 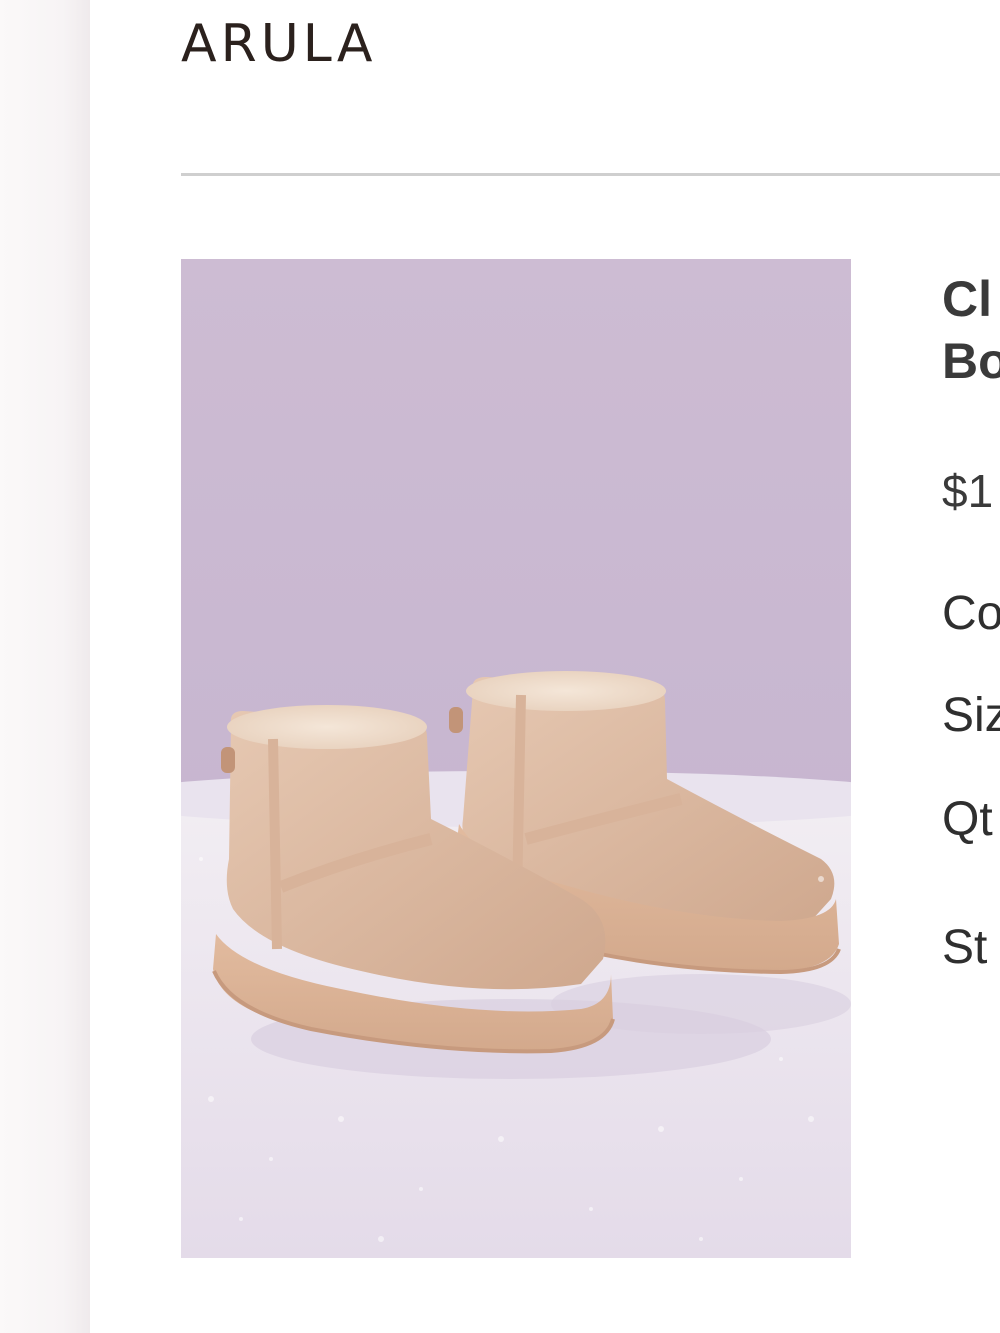 I want to click on header-divider, so click(x=590, y=174).